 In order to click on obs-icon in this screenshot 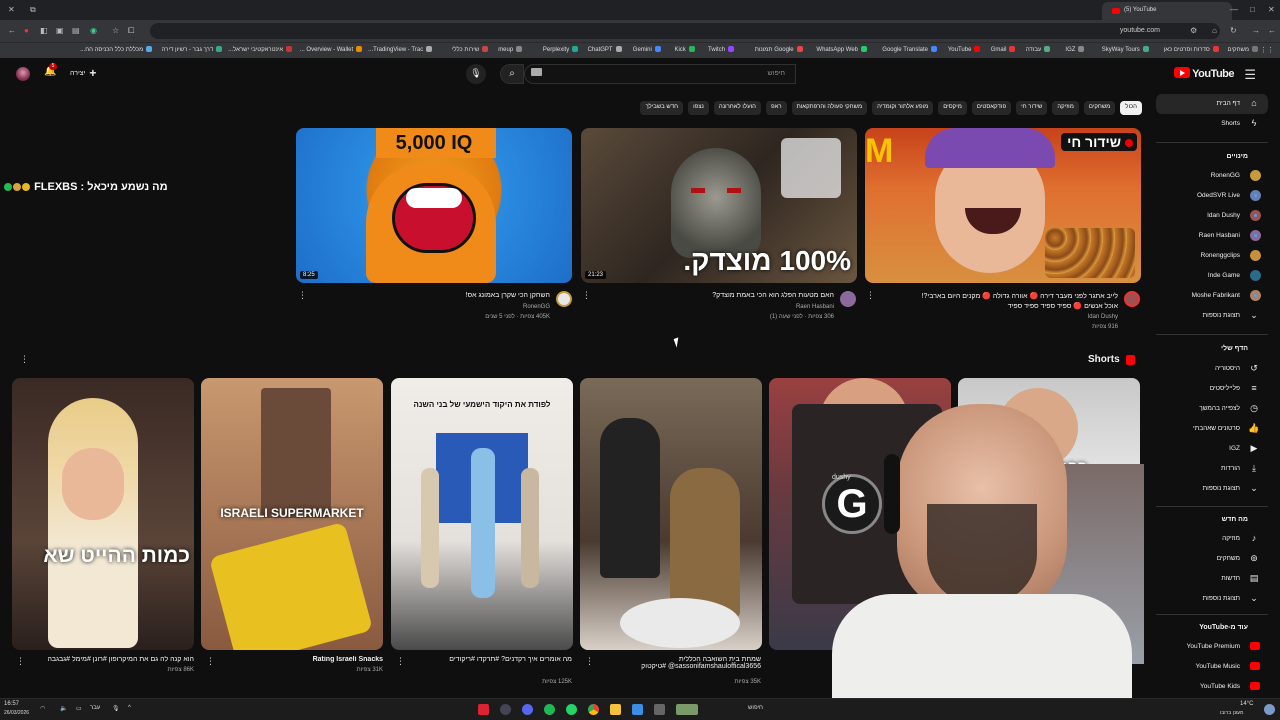, I will do `click(505, 709)`.